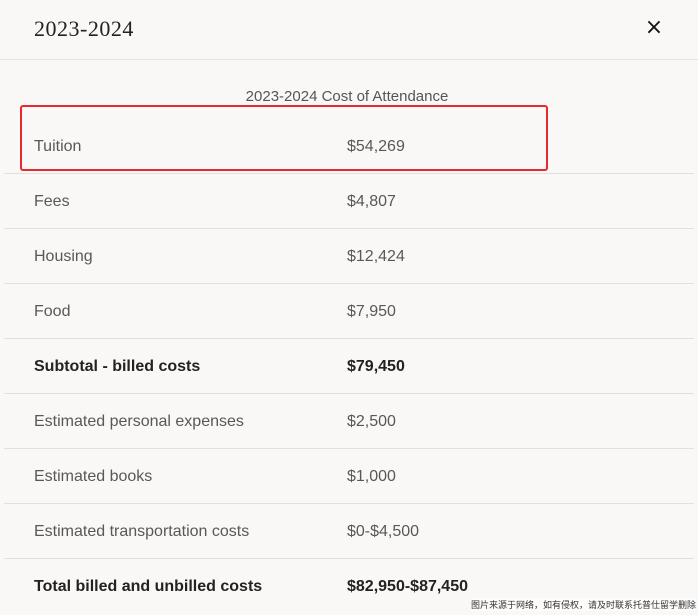  I want to click on row-label: Total billed and unbilled costs, so click(148, 586).